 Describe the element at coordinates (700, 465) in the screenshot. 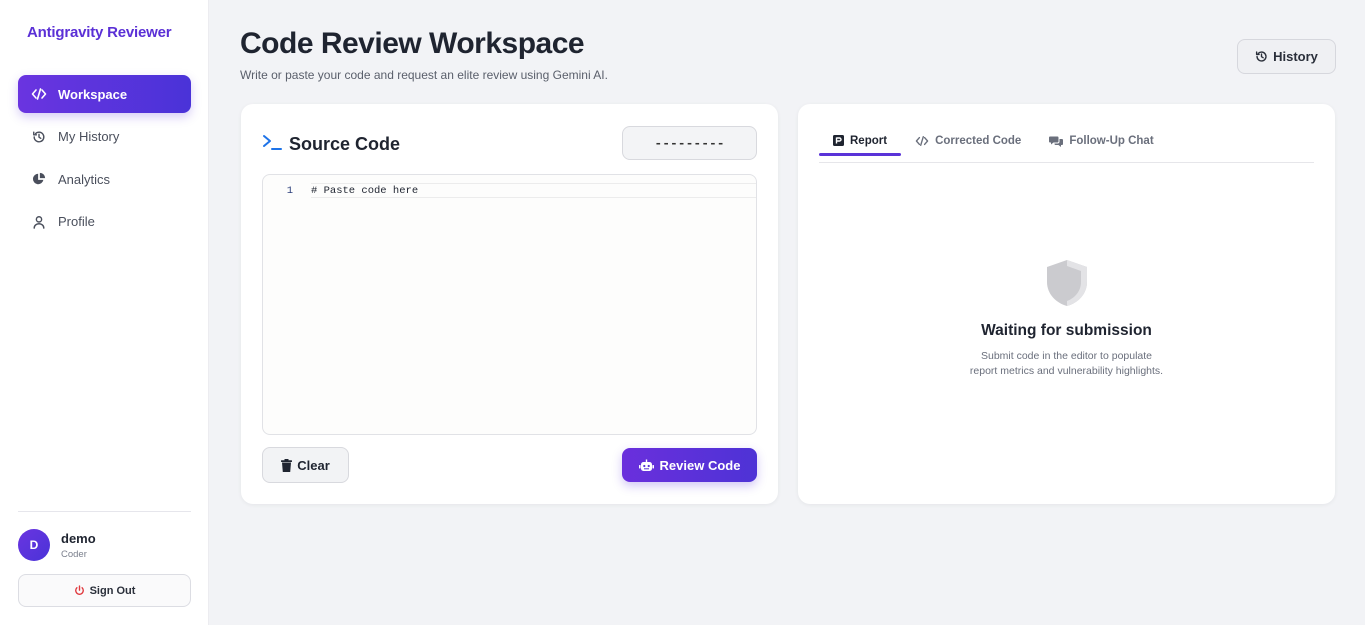

I see `review-code-label: Review Code` at that location.